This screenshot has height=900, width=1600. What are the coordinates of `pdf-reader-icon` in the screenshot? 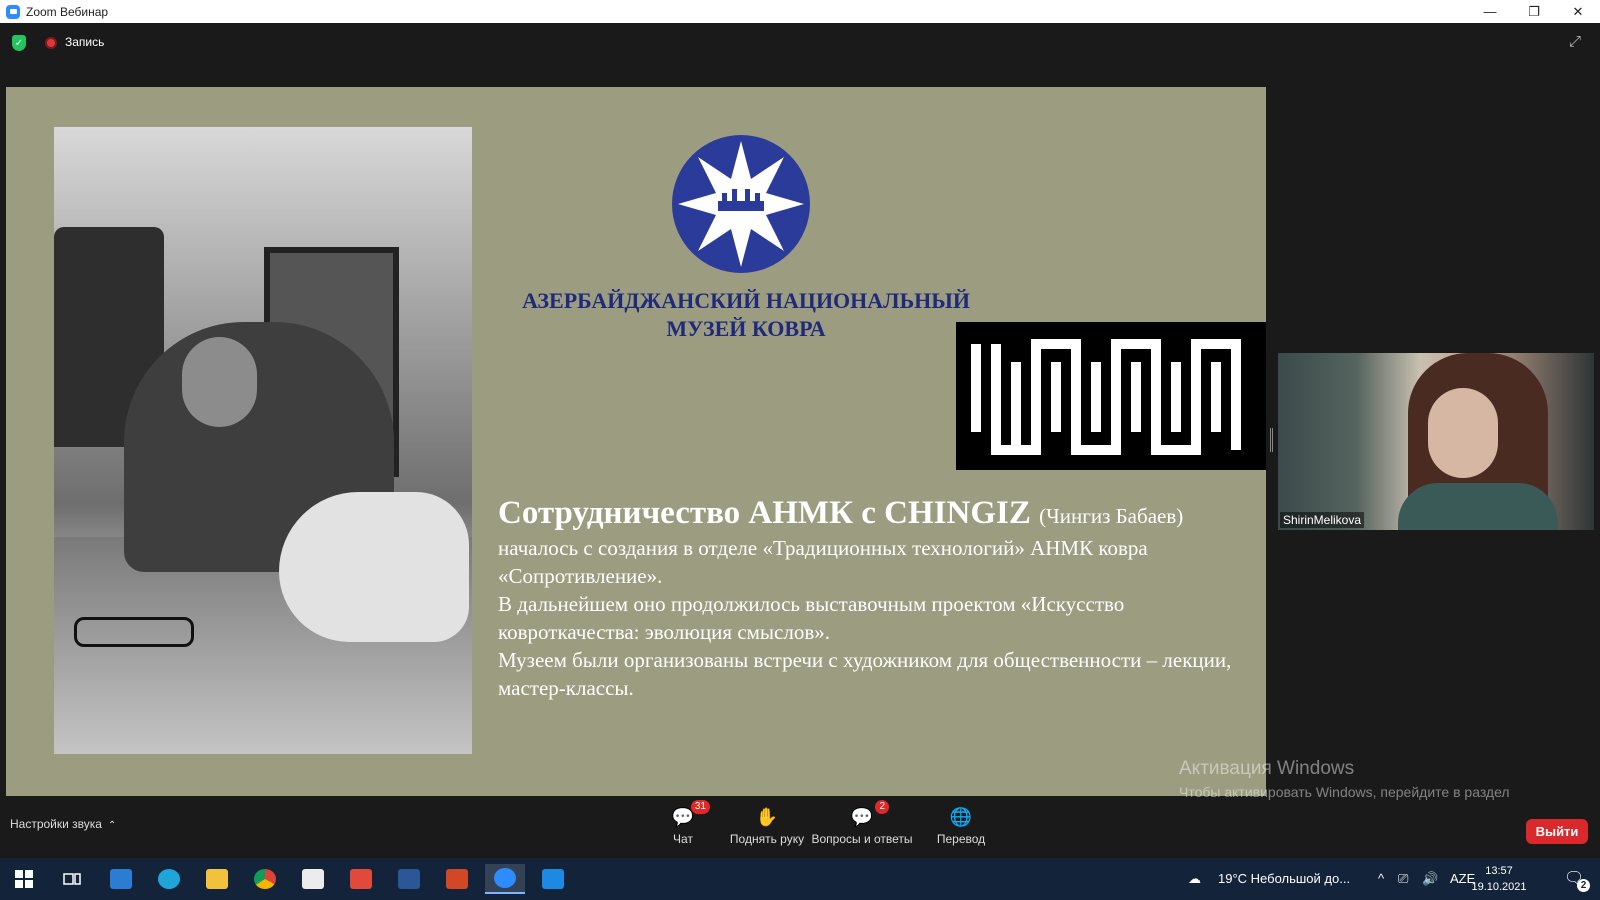 It's located at (361, 879).